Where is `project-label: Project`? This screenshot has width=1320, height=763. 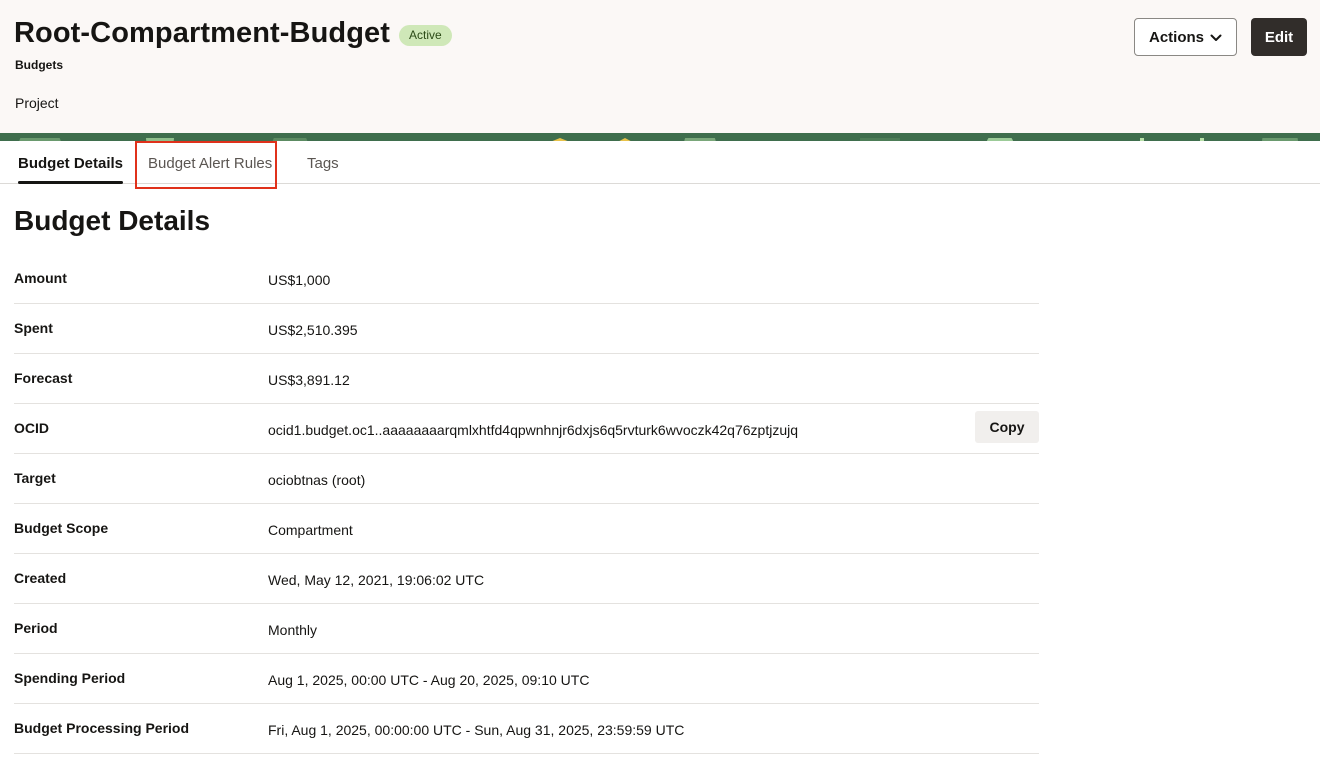 project-label: Project is located at coordinates (37, 103).